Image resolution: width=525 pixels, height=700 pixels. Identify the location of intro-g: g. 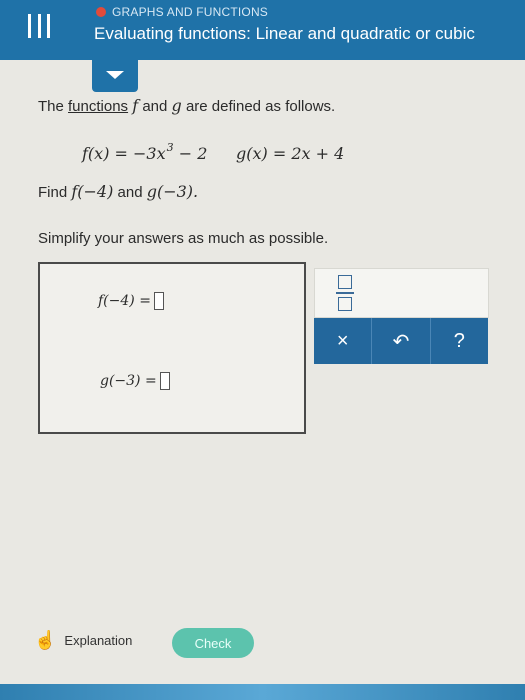
(176, 105).